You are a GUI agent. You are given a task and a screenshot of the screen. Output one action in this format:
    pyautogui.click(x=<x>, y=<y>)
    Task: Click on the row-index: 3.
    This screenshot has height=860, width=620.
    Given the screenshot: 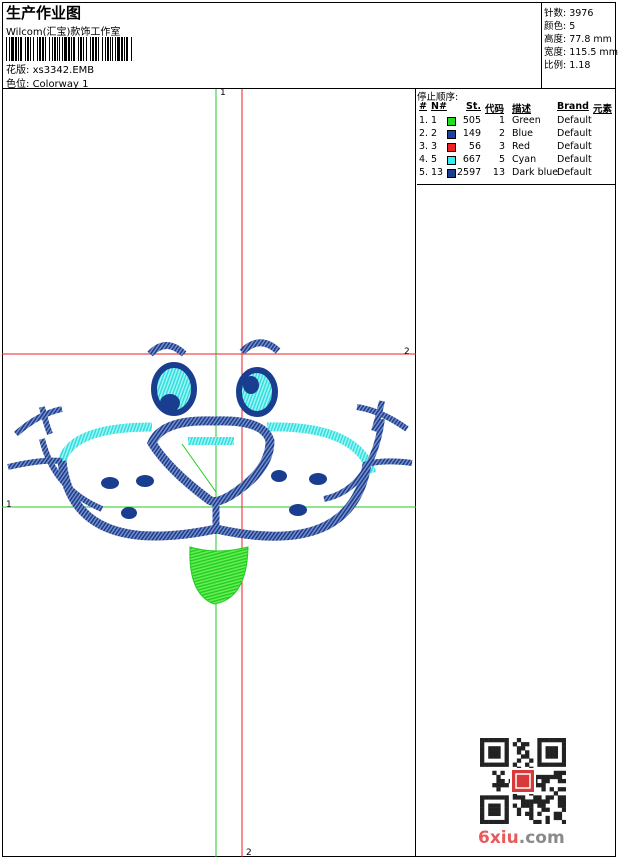 What is the action you would take?
    pyautogui.click(x=424, y=146)
    